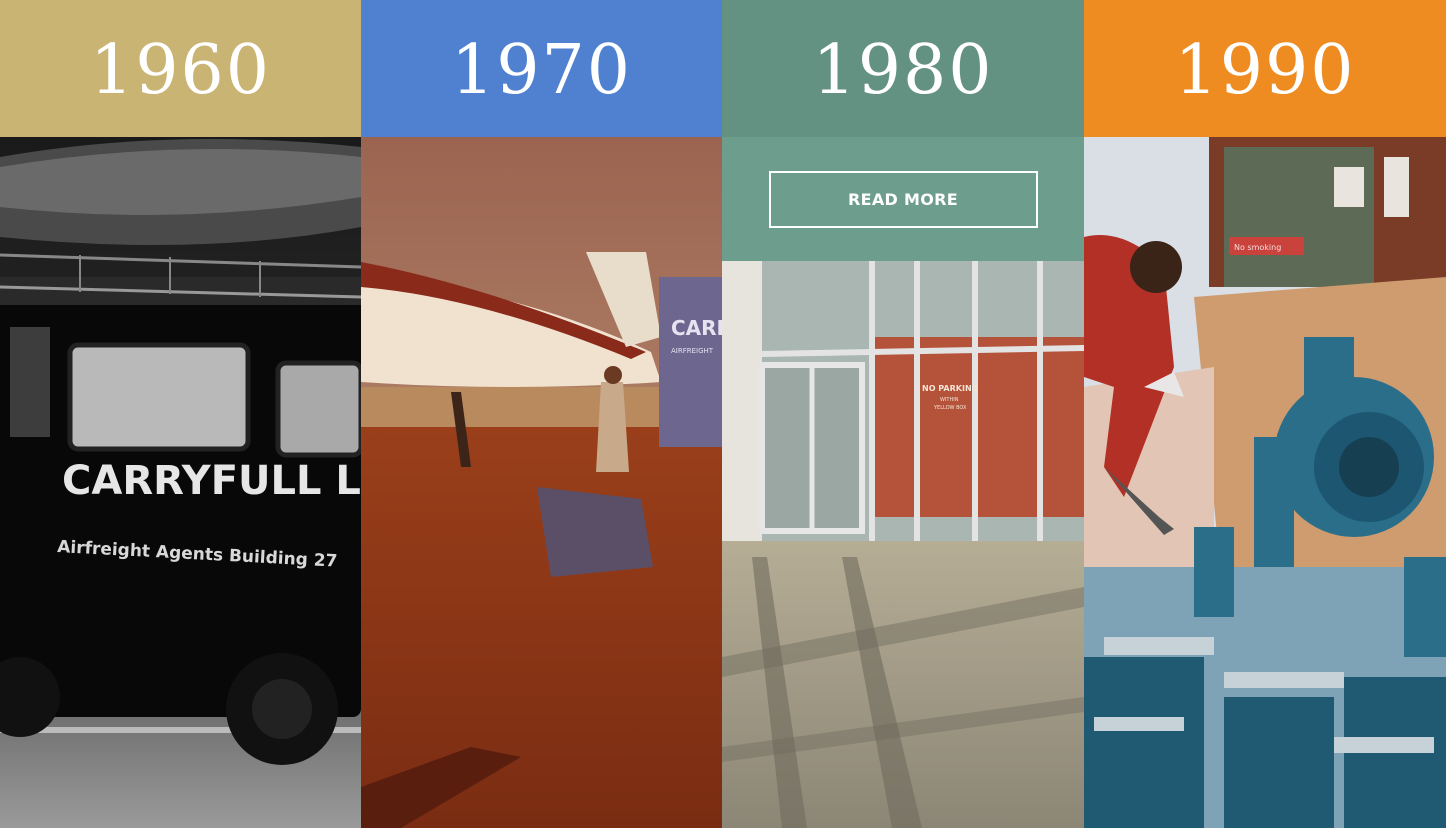  What do you see at coordinates (1257, 247) in the screenshot?
I see `red-sign-text: No smoking` at bounding box center [1257, 247].